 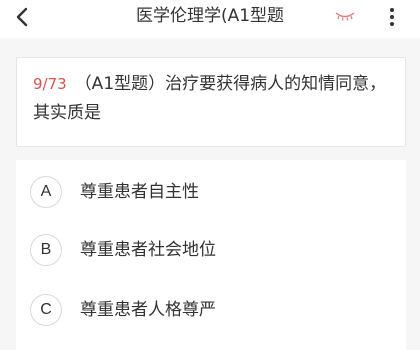 I want to click on question-text: （A1型题）治疗要获得病人的知情同意，其实质是, so click(x=210, y=98).